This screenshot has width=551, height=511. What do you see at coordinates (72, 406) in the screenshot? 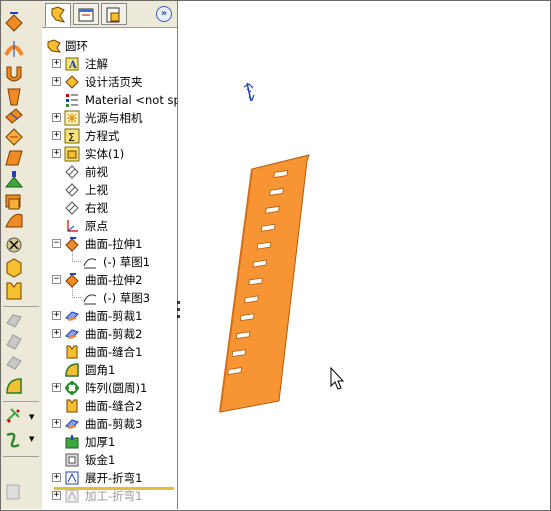
I see `surface-knit-icon` at bounding box center [72, 406].